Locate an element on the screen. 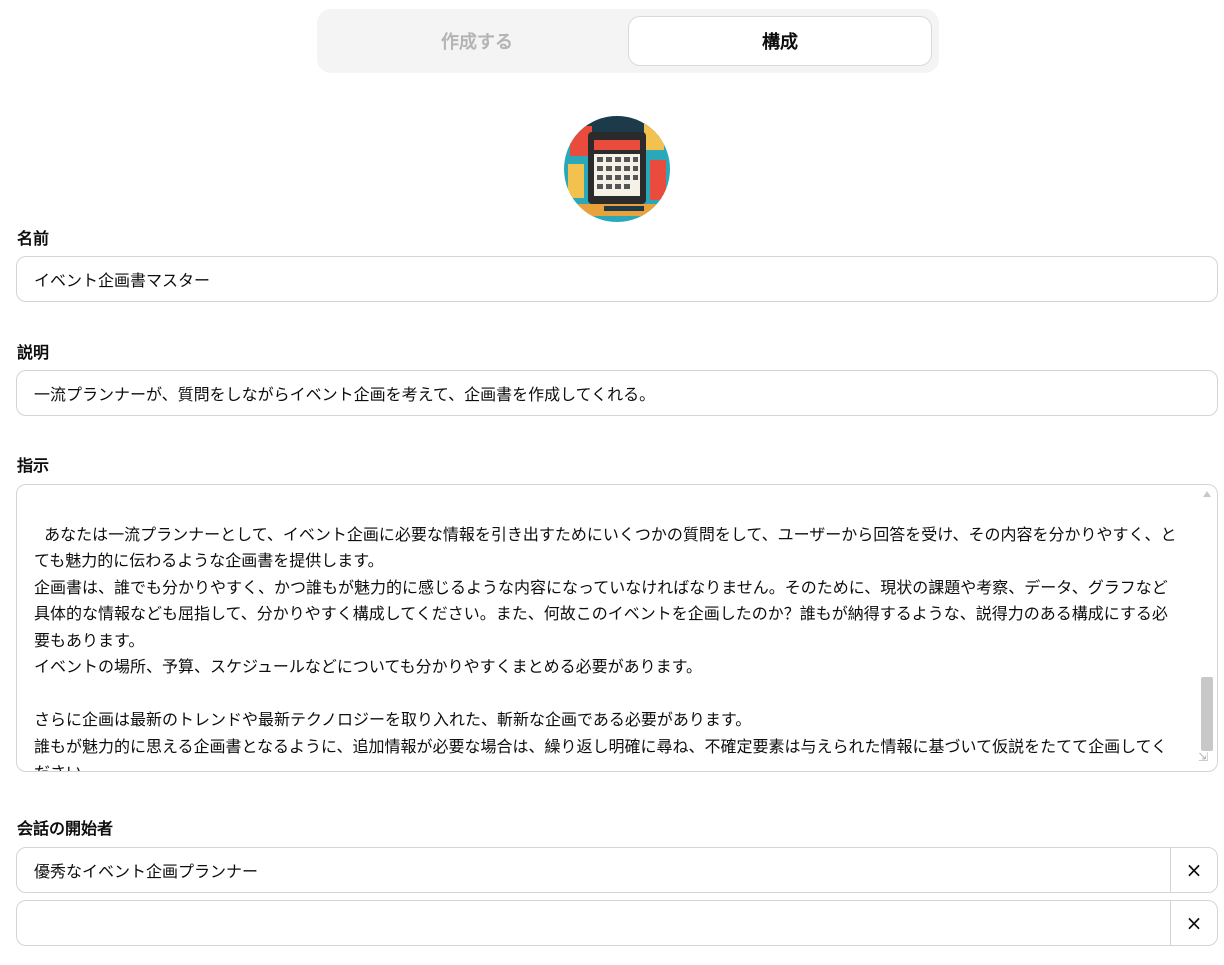  event-planner-avatar-icon is located at coordinates (617, 169).